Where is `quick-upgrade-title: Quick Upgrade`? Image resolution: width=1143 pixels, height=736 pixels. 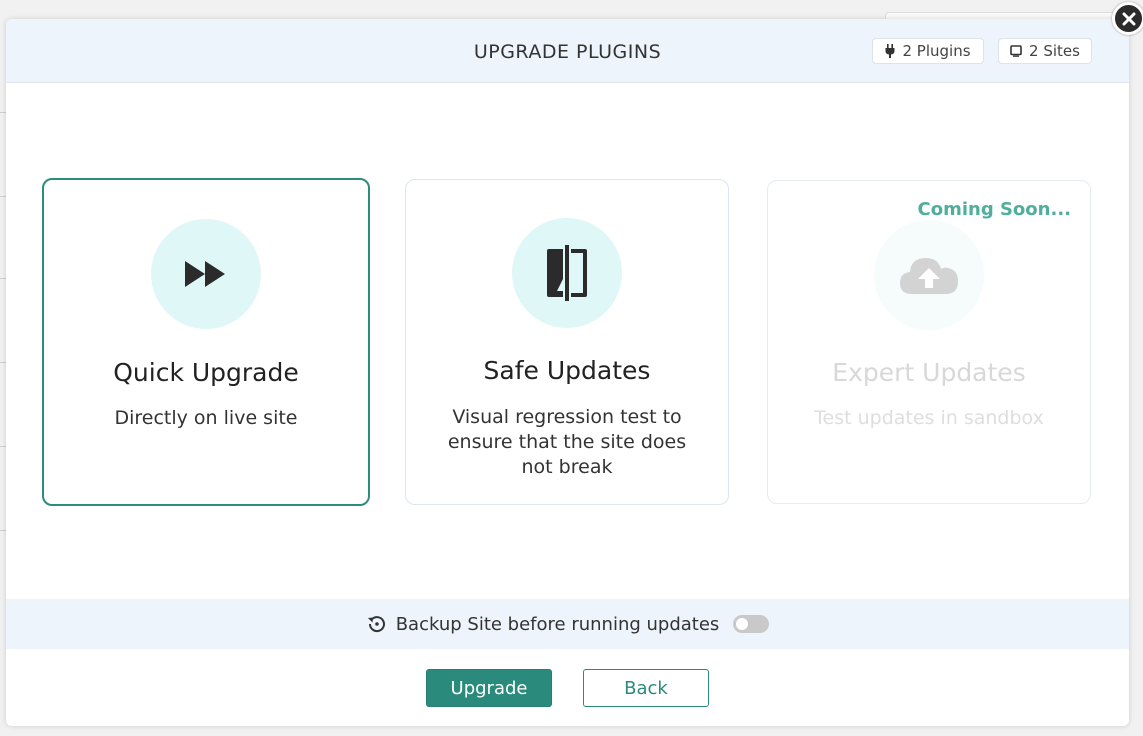
quick-upgrade-title: Quick Upgrade is located at coordinates (206, 372).